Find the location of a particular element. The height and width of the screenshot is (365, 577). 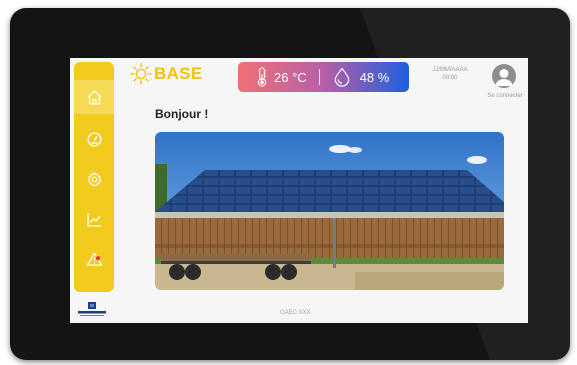

login-link: Se connecter is located at coordinates (505, 96).